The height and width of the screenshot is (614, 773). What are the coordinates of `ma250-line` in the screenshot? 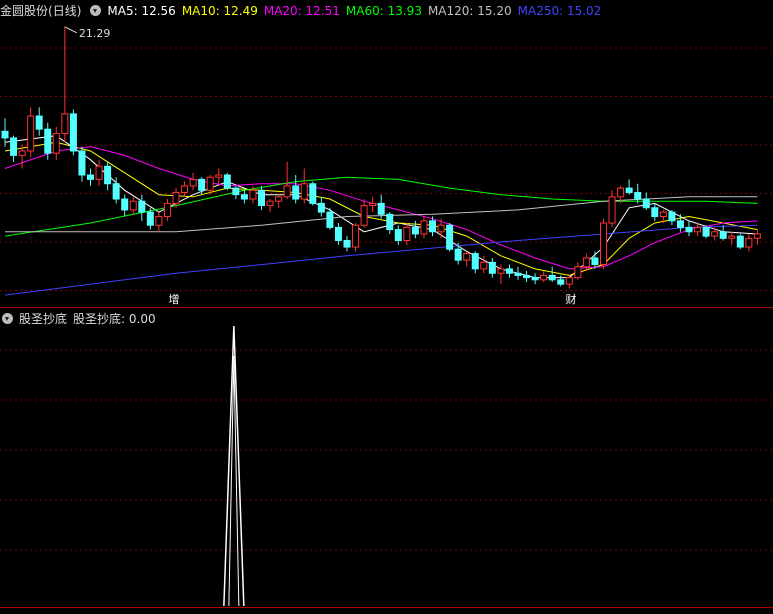 It's located at (381, 260).